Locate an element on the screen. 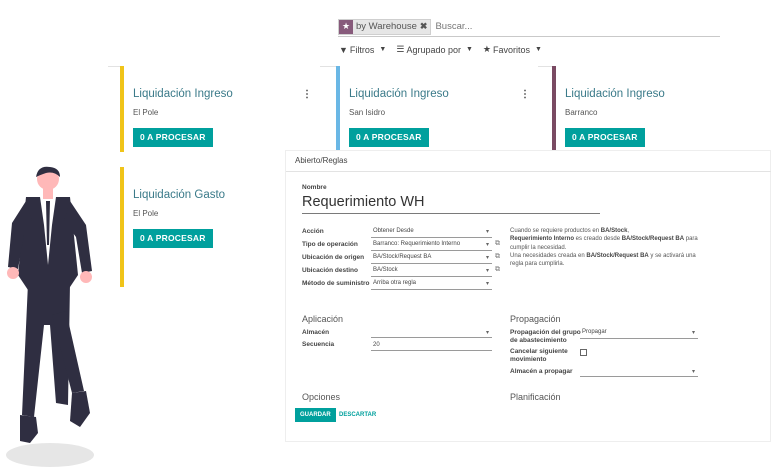 This screenshot has height=469, width=771. funnel-icon: ▼ is located at coordinates (343, 49).